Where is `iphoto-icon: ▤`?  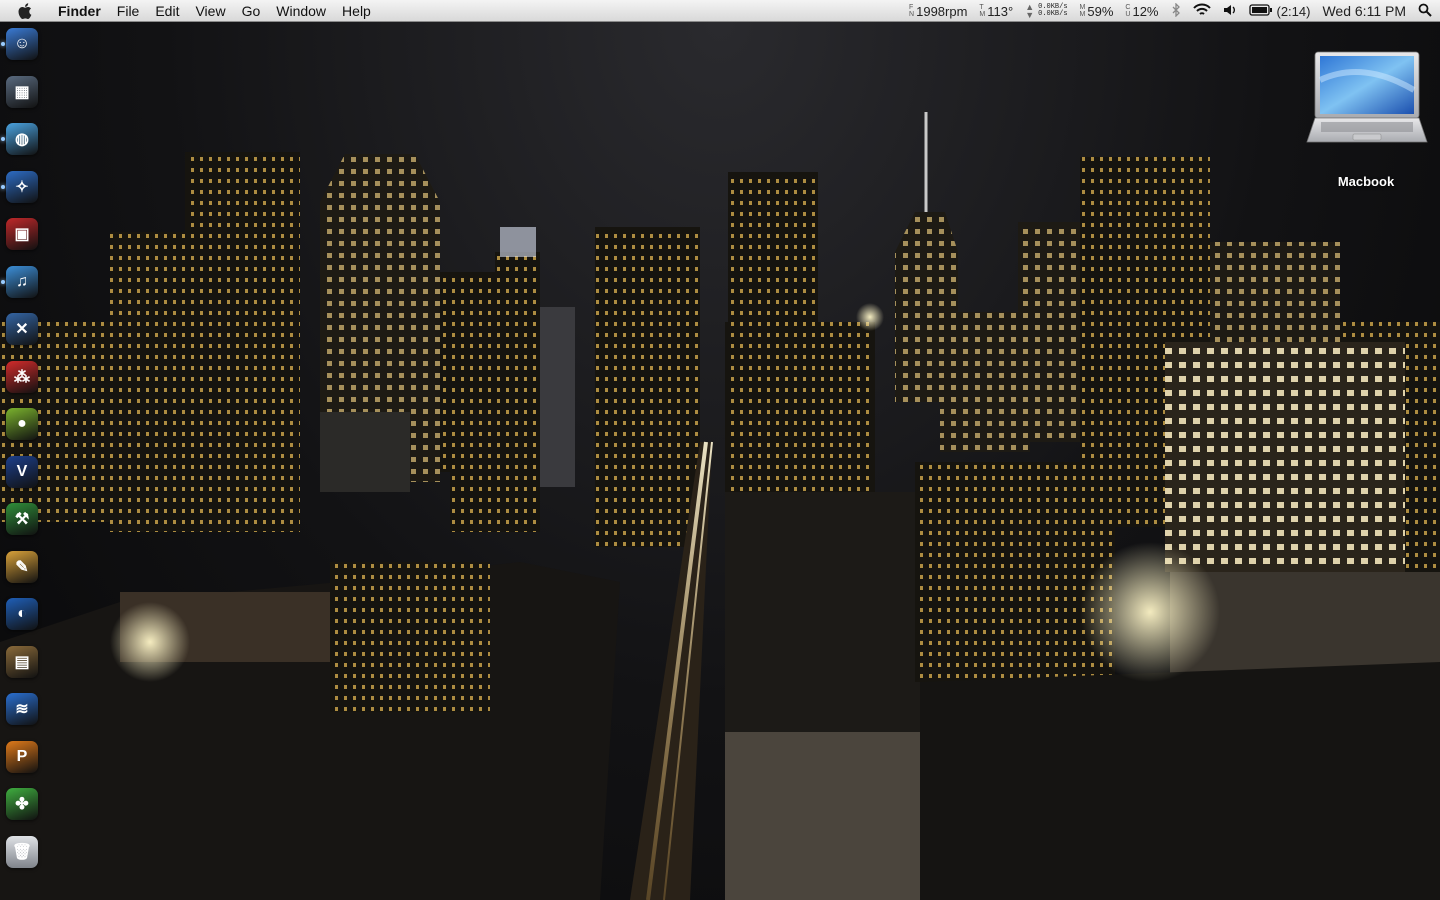
iphoto-icon: ▤ is located at coordinates (22, 662).